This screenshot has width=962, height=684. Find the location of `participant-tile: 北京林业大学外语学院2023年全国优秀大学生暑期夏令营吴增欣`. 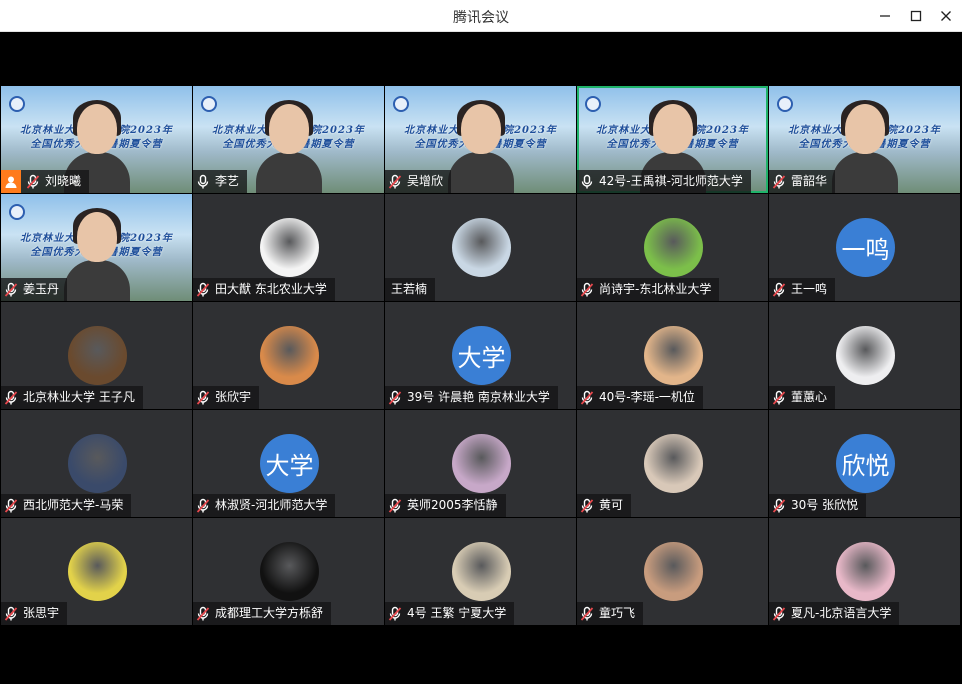

participant-tile: 北京林业大学外语学院2023年全国优秀大学生暑期夏令营吴增欣 is located at coordinates (480, 139).